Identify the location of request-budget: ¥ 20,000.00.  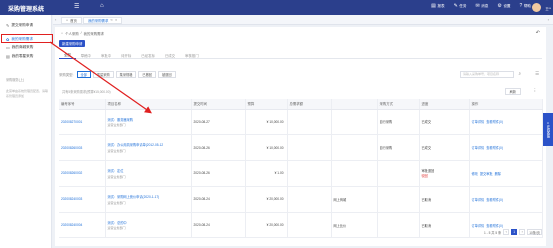
(266, 199).